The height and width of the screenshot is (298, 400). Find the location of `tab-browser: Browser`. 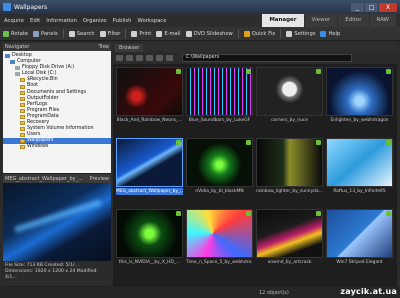

tab-browser: Browser is located at coordinates (129, 48).